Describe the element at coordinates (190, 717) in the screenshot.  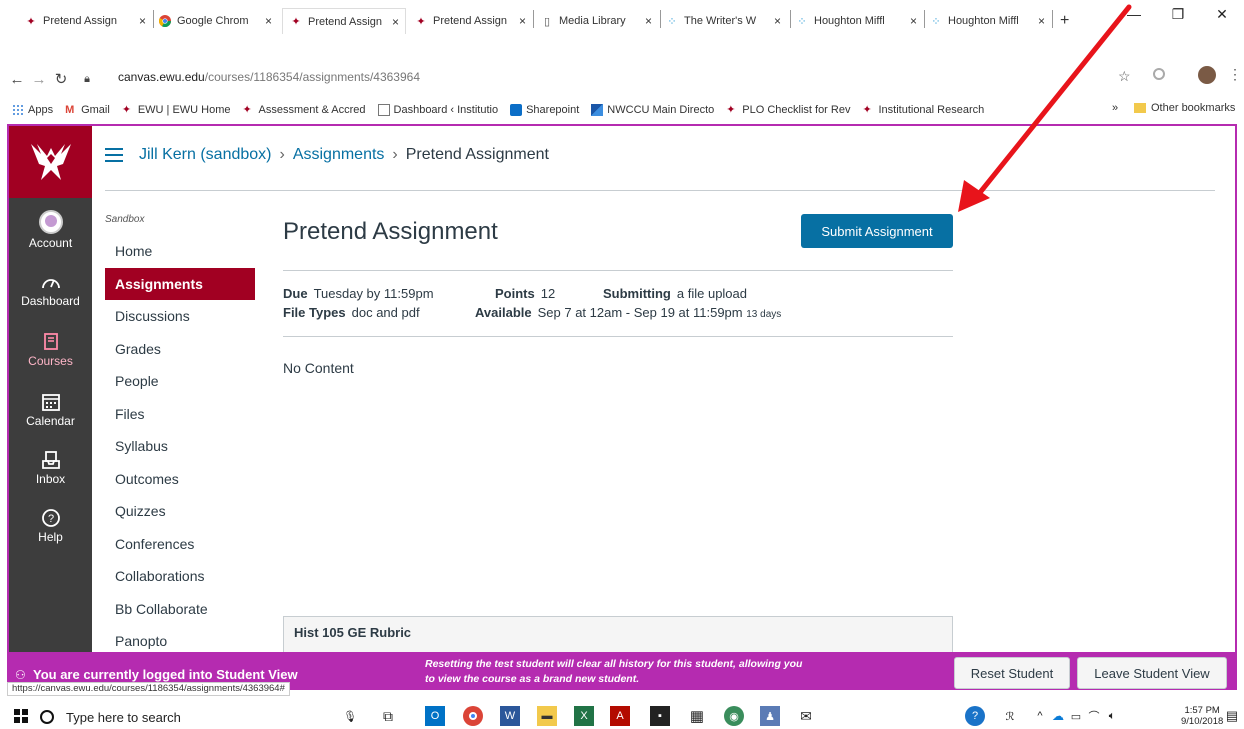
I see `taskbar-search: Type here to search` at that location.